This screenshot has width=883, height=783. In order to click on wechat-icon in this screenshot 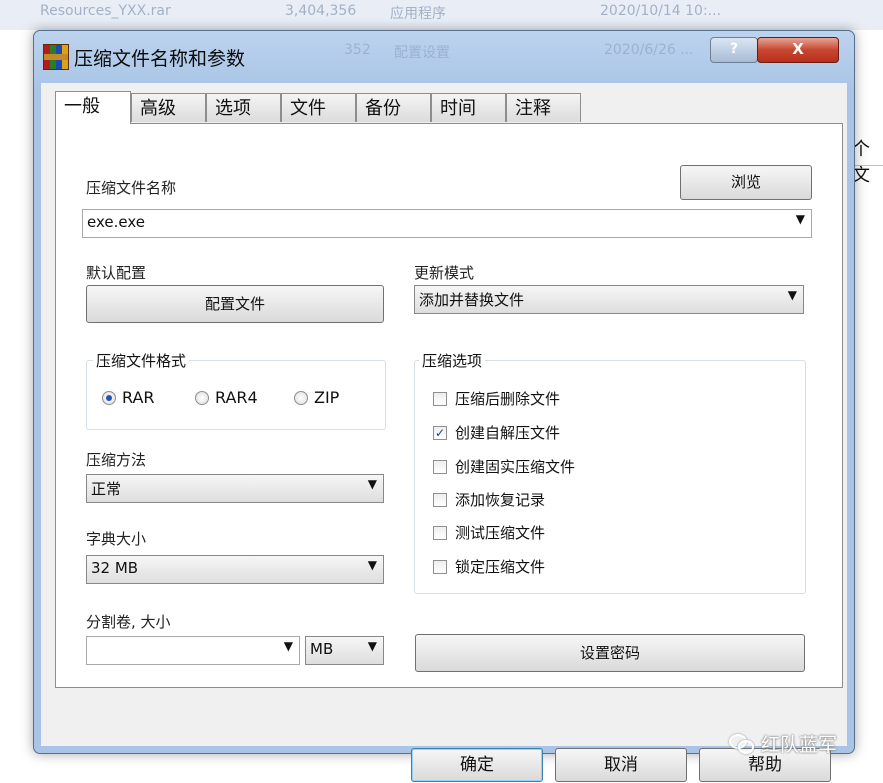, I will do `click(742, 743)`.